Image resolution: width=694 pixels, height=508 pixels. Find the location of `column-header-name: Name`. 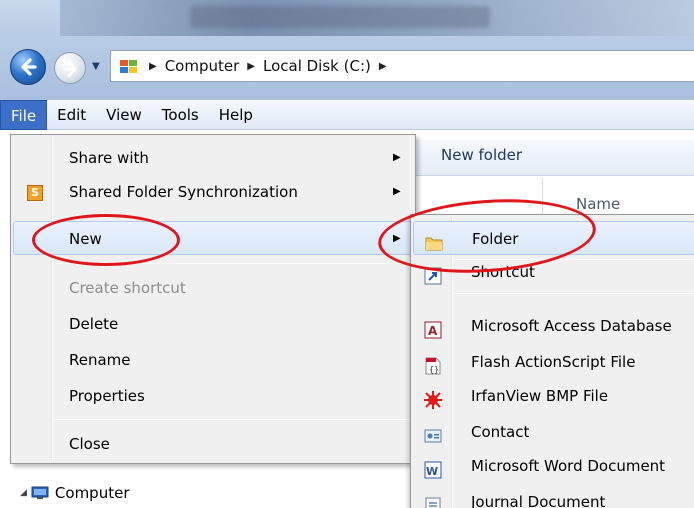

column-header-name: Name is located at coordinates (598, 204).